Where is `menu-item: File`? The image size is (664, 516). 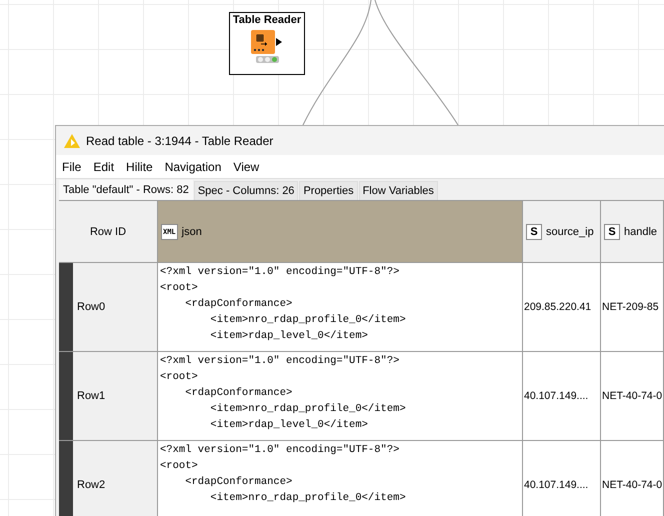 menu-item: File is located at coordinates (72, 167).